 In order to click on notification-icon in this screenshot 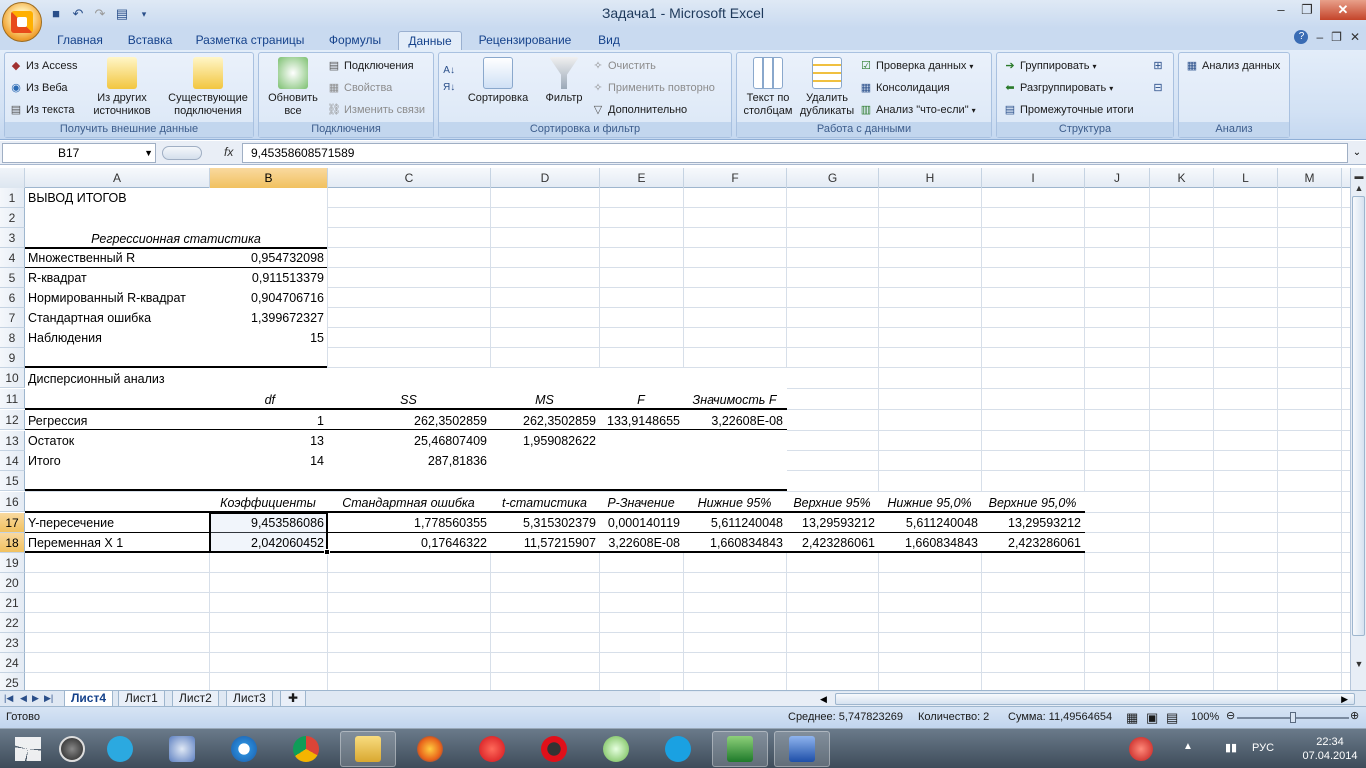, I will do `click(1141, 749)`.